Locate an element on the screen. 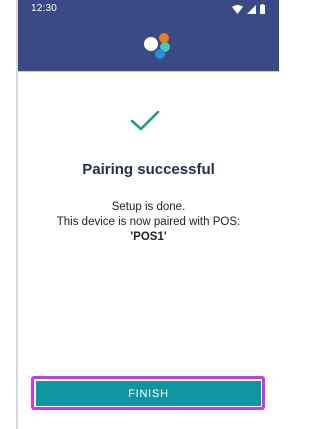  paired-device-text: This device is now paired with POS: is located at coordinates (148, 222).